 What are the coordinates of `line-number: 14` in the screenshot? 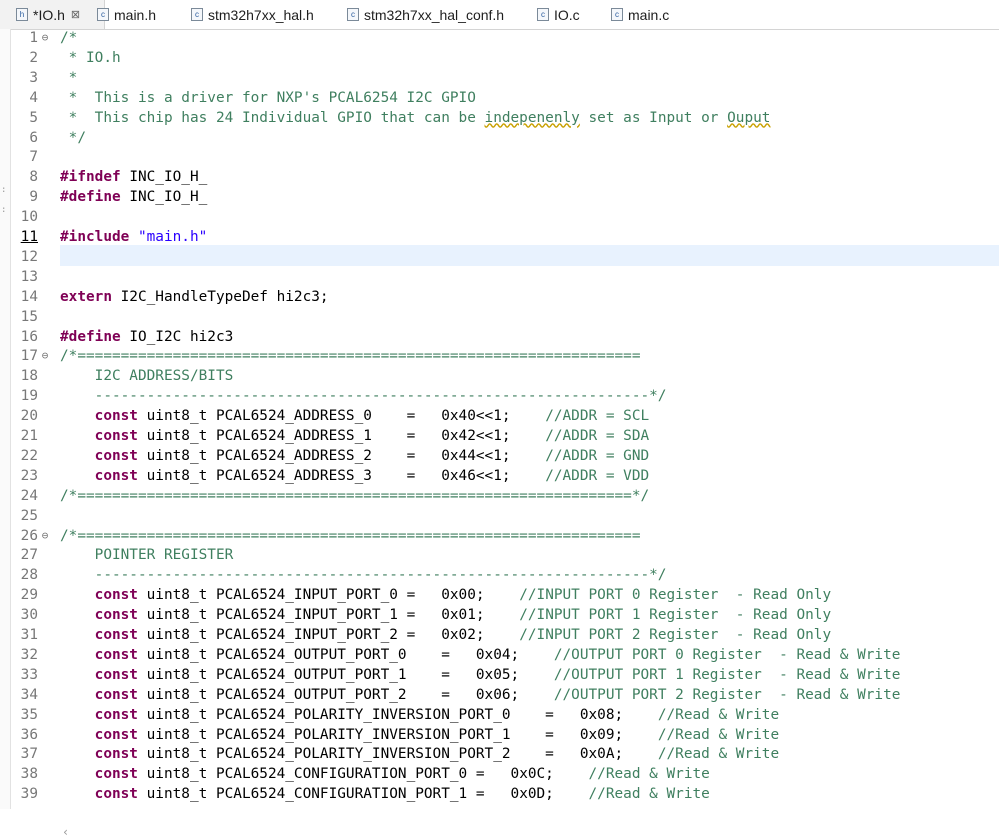 It's located at (29, 296).